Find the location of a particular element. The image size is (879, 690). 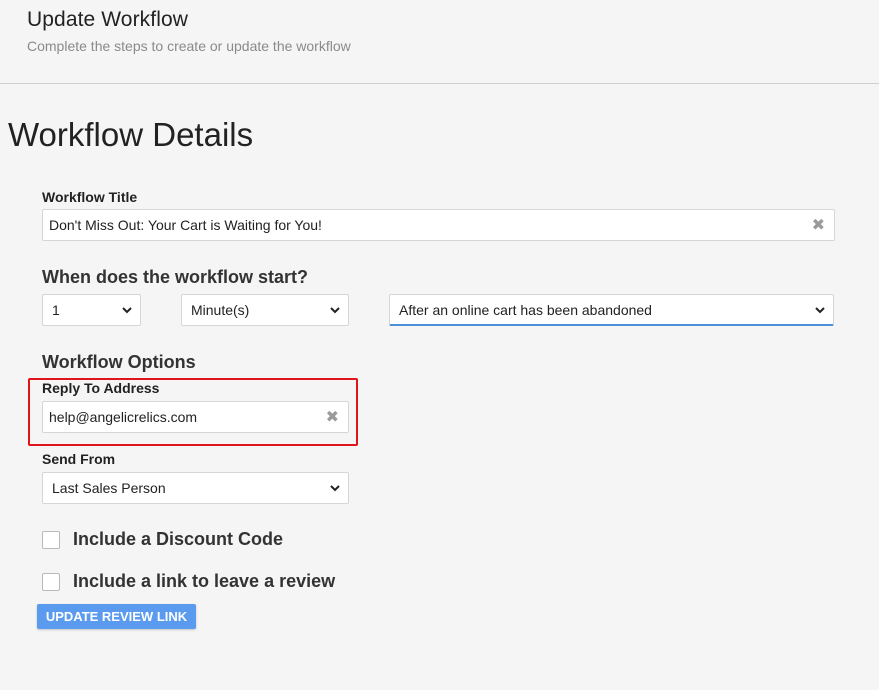

workflow-title-label: Workflow Title is located at coordinates (90, 197).